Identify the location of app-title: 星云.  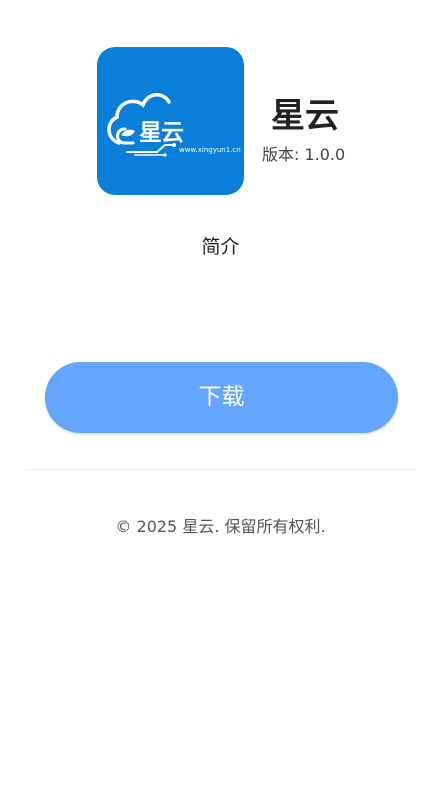
(305, 116).